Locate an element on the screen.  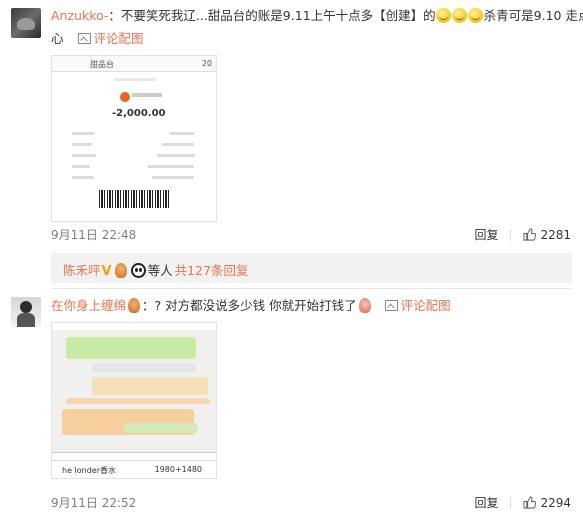
timestamp: 9月11日 22:48 is located at coordinates (94, 235).